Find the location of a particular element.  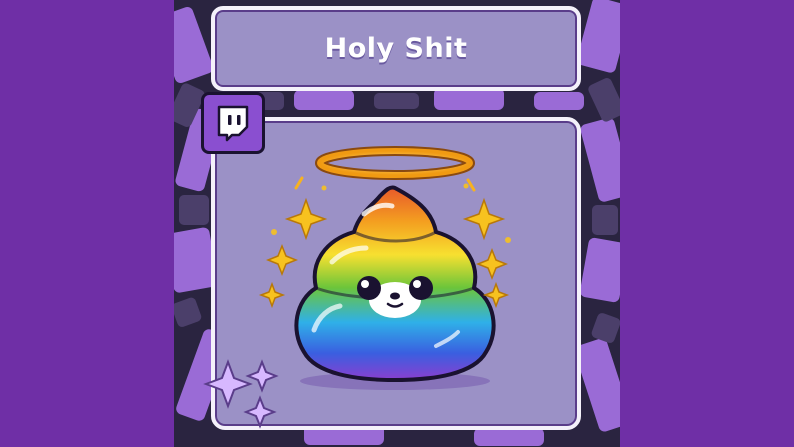

twitch-glyph is located at coordinates (233, 123).